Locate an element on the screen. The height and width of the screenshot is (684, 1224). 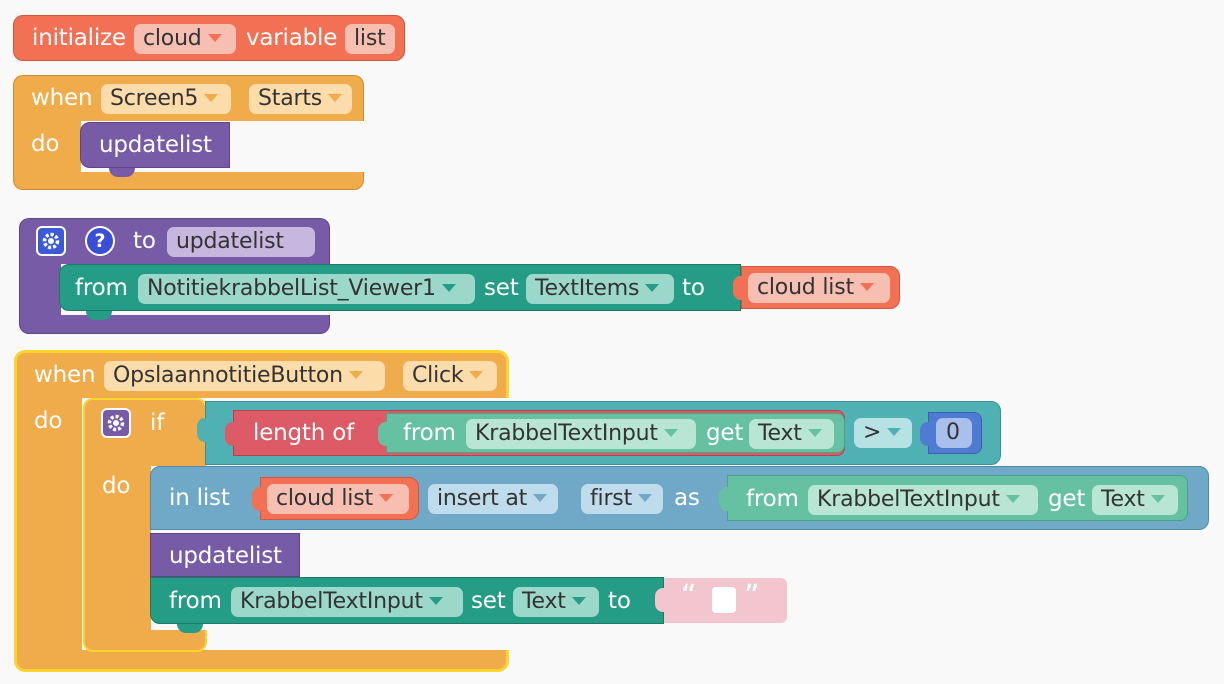
procedure-name-field: updatelist is located at coordinates (241, 242).